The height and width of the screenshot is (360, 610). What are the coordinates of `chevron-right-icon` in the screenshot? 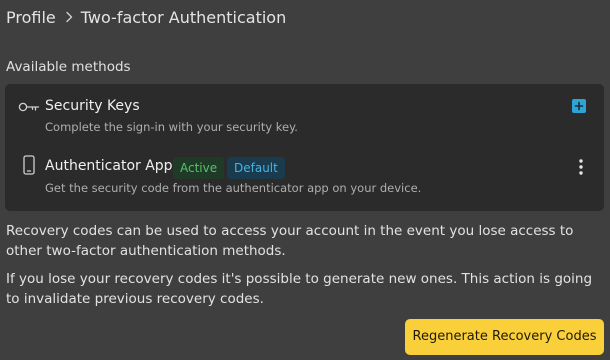 It's located at (69, 17).